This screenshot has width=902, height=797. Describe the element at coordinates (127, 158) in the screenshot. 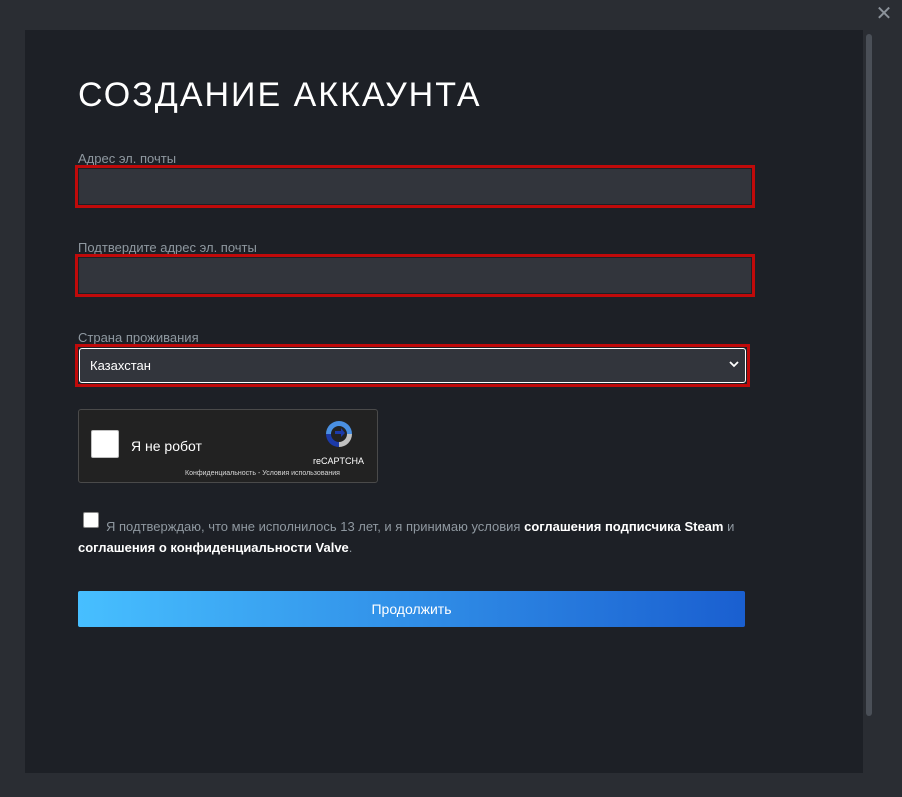

I see `email-label: Адрес эл. почты` at that location.